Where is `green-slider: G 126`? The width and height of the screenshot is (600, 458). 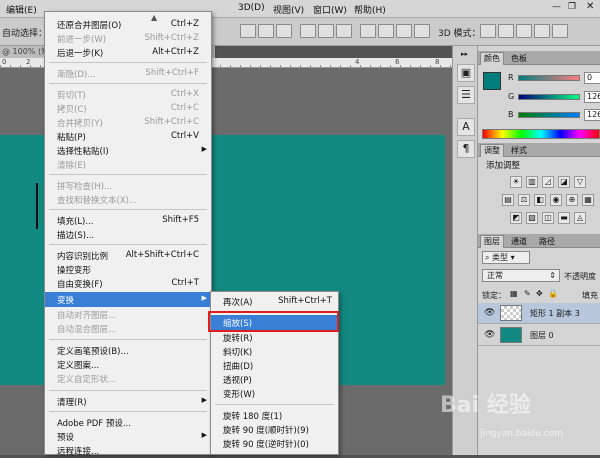 green-slider: G 126 is located at coordinates (554, 97).